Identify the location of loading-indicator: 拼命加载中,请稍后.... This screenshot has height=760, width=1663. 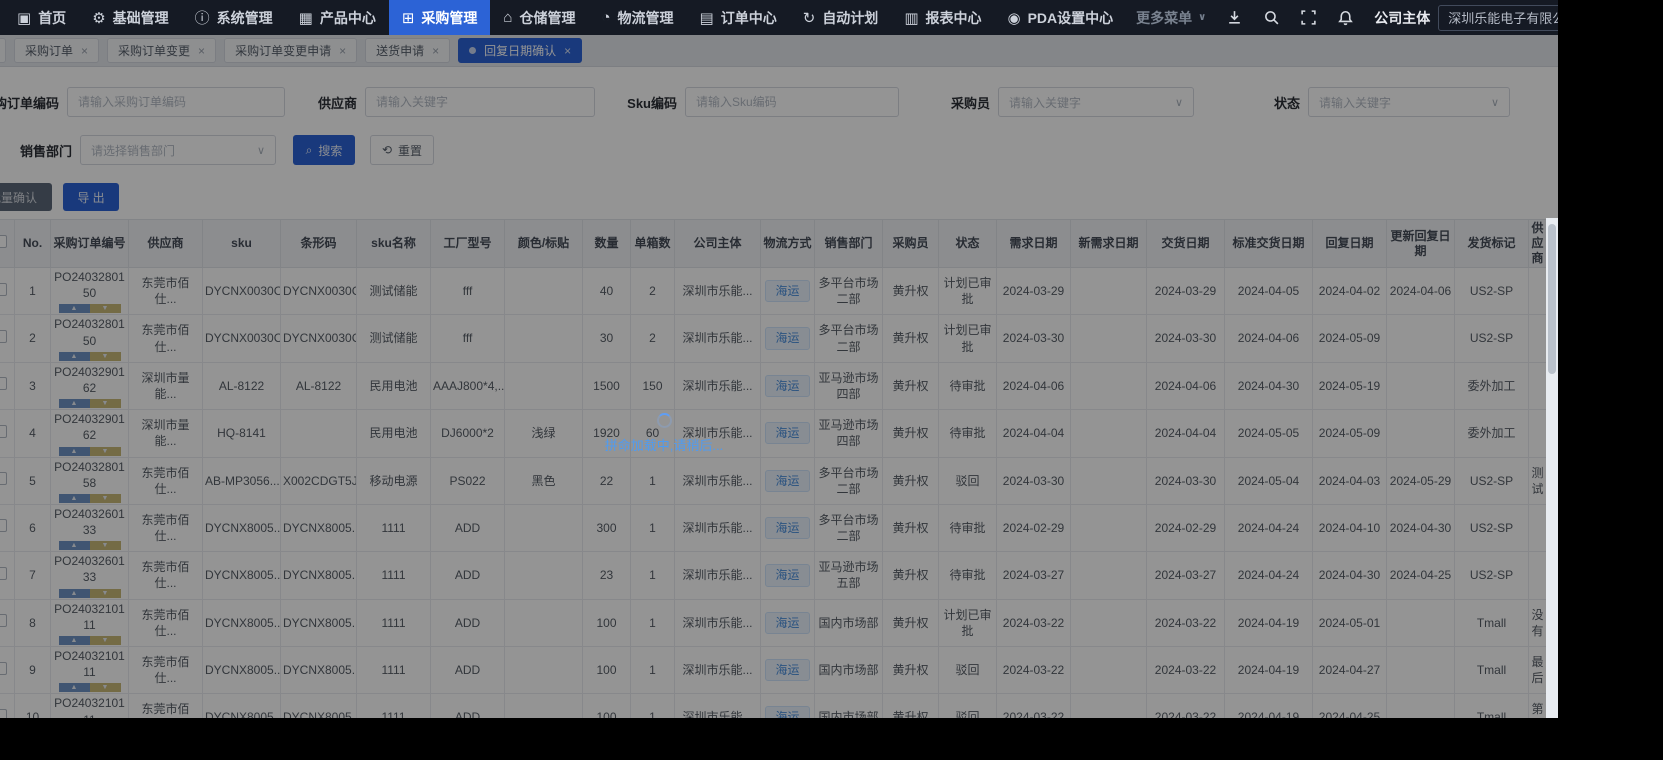
(664, 433).